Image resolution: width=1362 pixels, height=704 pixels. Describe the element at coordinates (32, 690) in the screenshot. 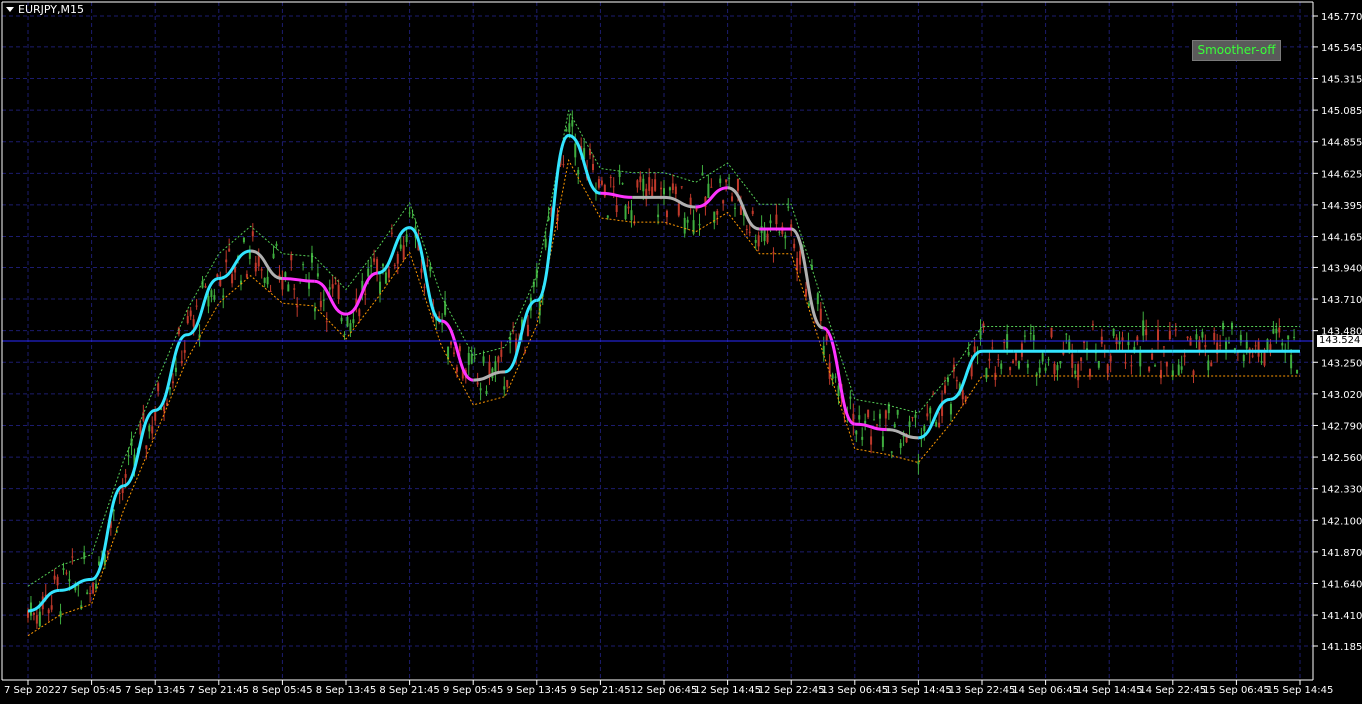

I see `time-label: 7 Sep 2022` at that location.